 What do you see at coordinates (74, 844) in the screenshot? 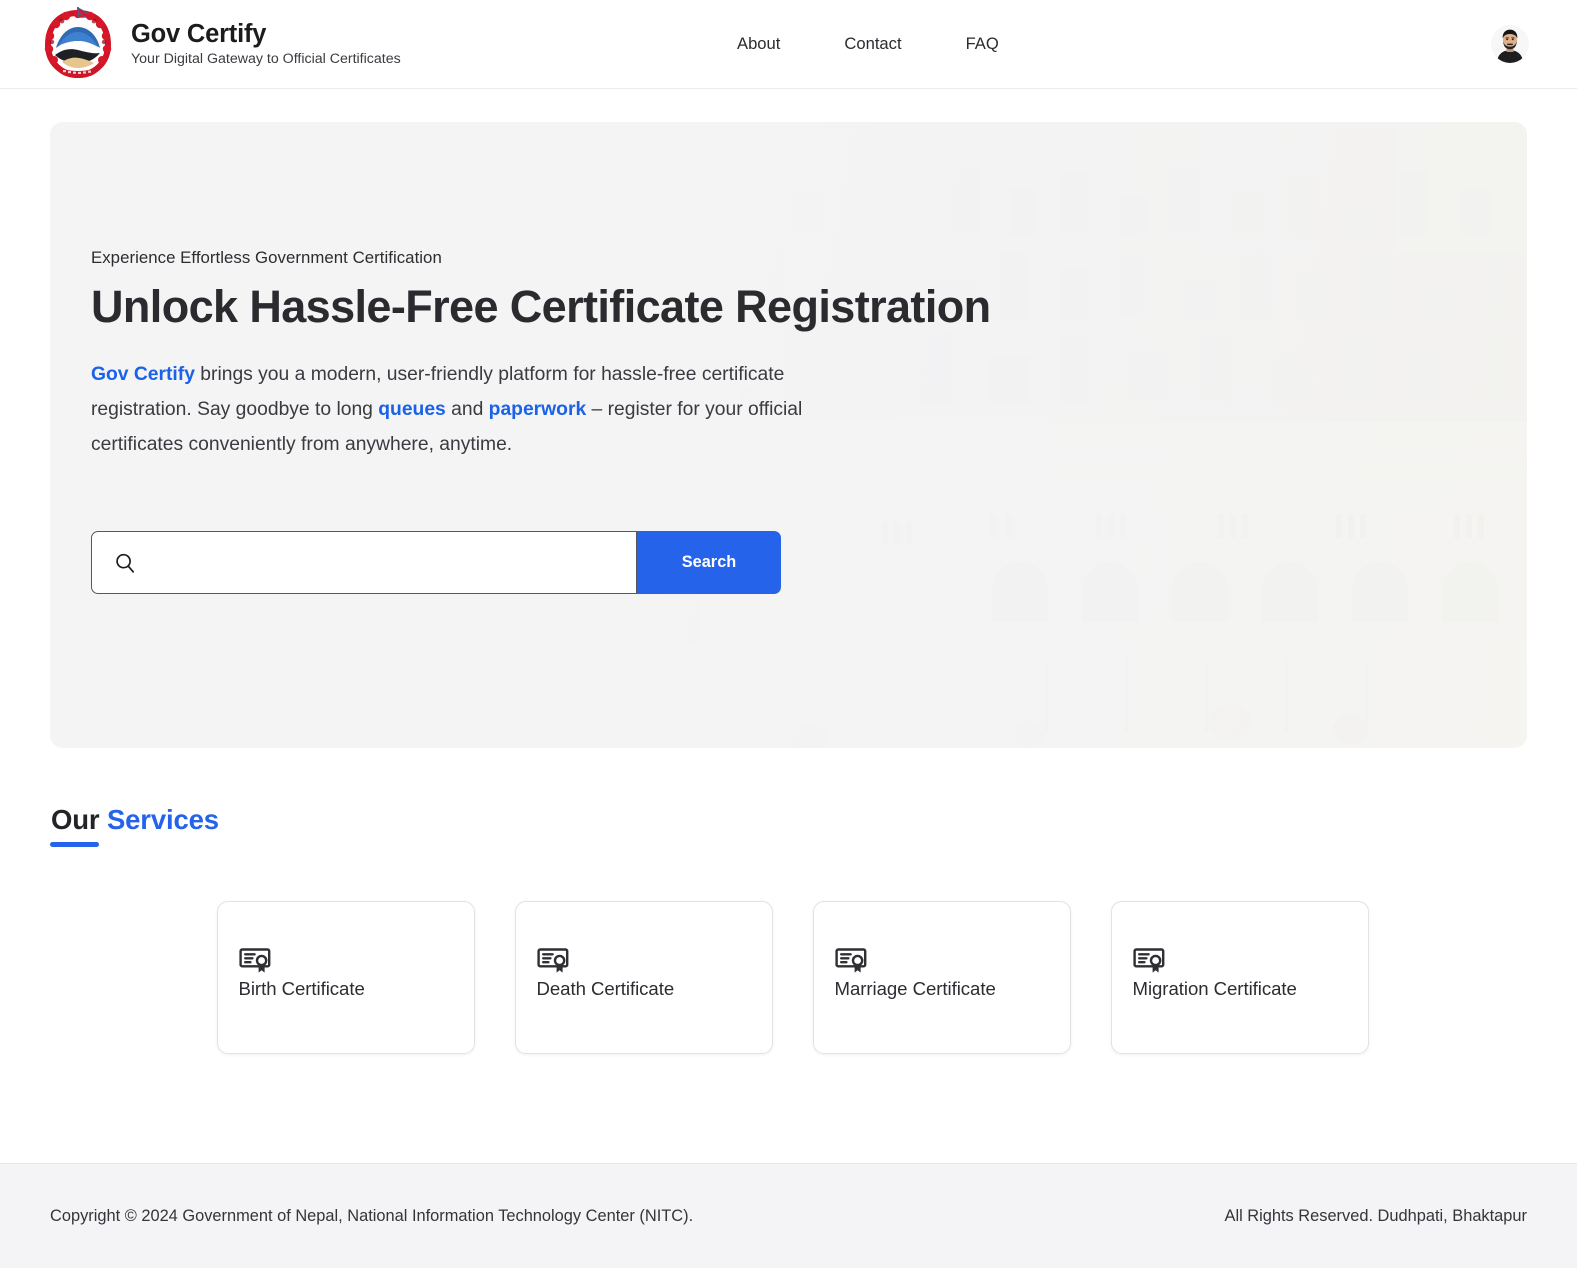
I see `heading-underline` at bounding box center [74, 844].